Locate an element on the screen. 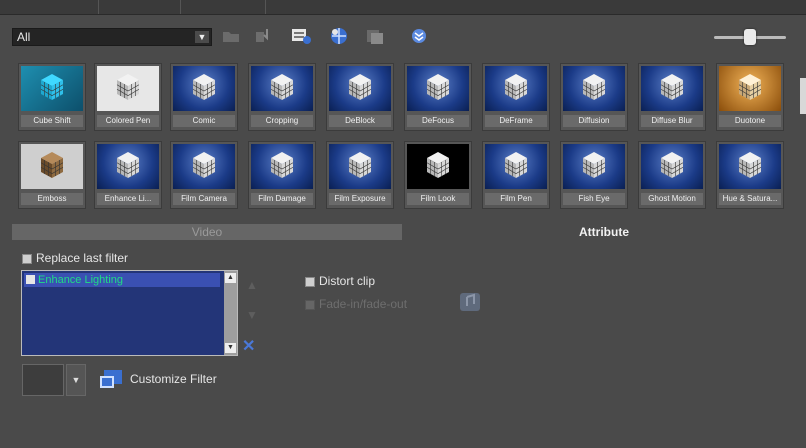 The height and width of the screenshot is (448, 806). effect-tile: Fish Eye is located at coordinates (594, 175).